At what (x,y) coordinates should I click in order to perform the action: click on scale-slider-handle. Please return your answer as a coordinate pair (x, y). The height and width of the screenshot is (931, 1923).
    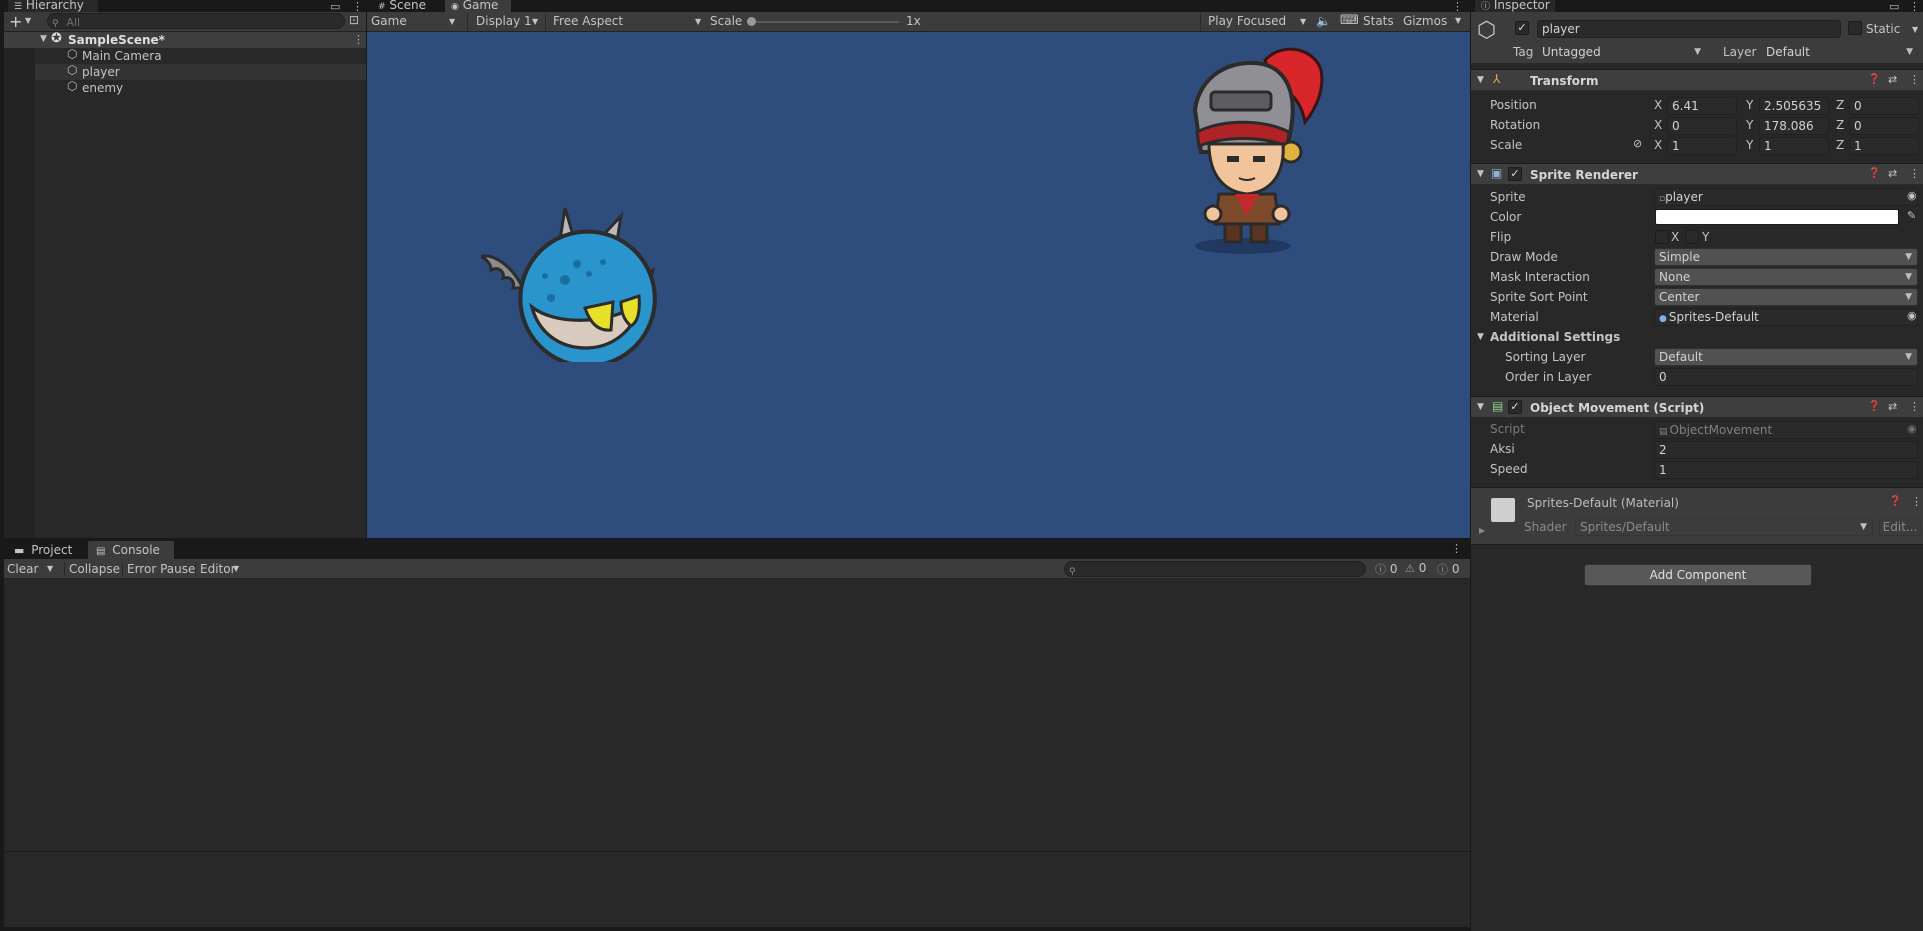
    Looking at the image, I should click on (751, 21).